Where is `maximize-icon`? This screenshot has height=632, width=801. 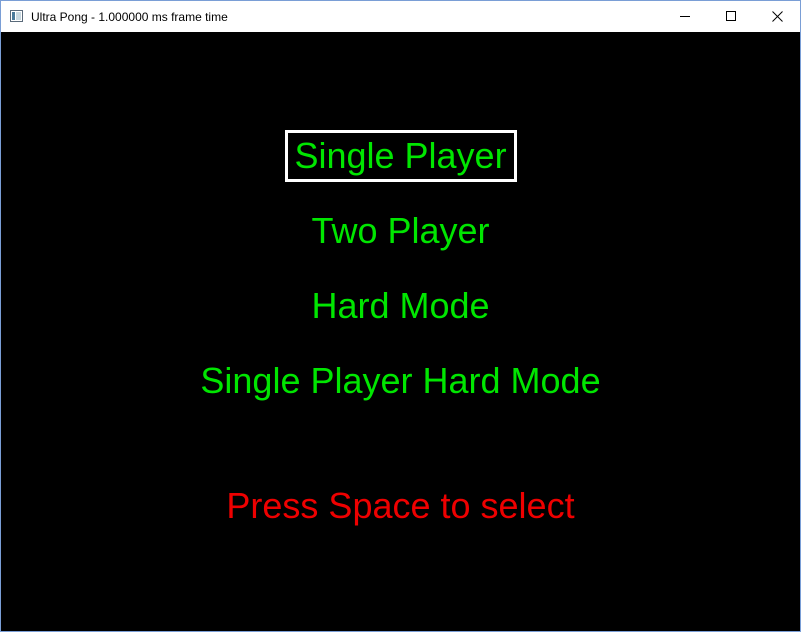
maximize-icon is located at coordinates (731, 16).